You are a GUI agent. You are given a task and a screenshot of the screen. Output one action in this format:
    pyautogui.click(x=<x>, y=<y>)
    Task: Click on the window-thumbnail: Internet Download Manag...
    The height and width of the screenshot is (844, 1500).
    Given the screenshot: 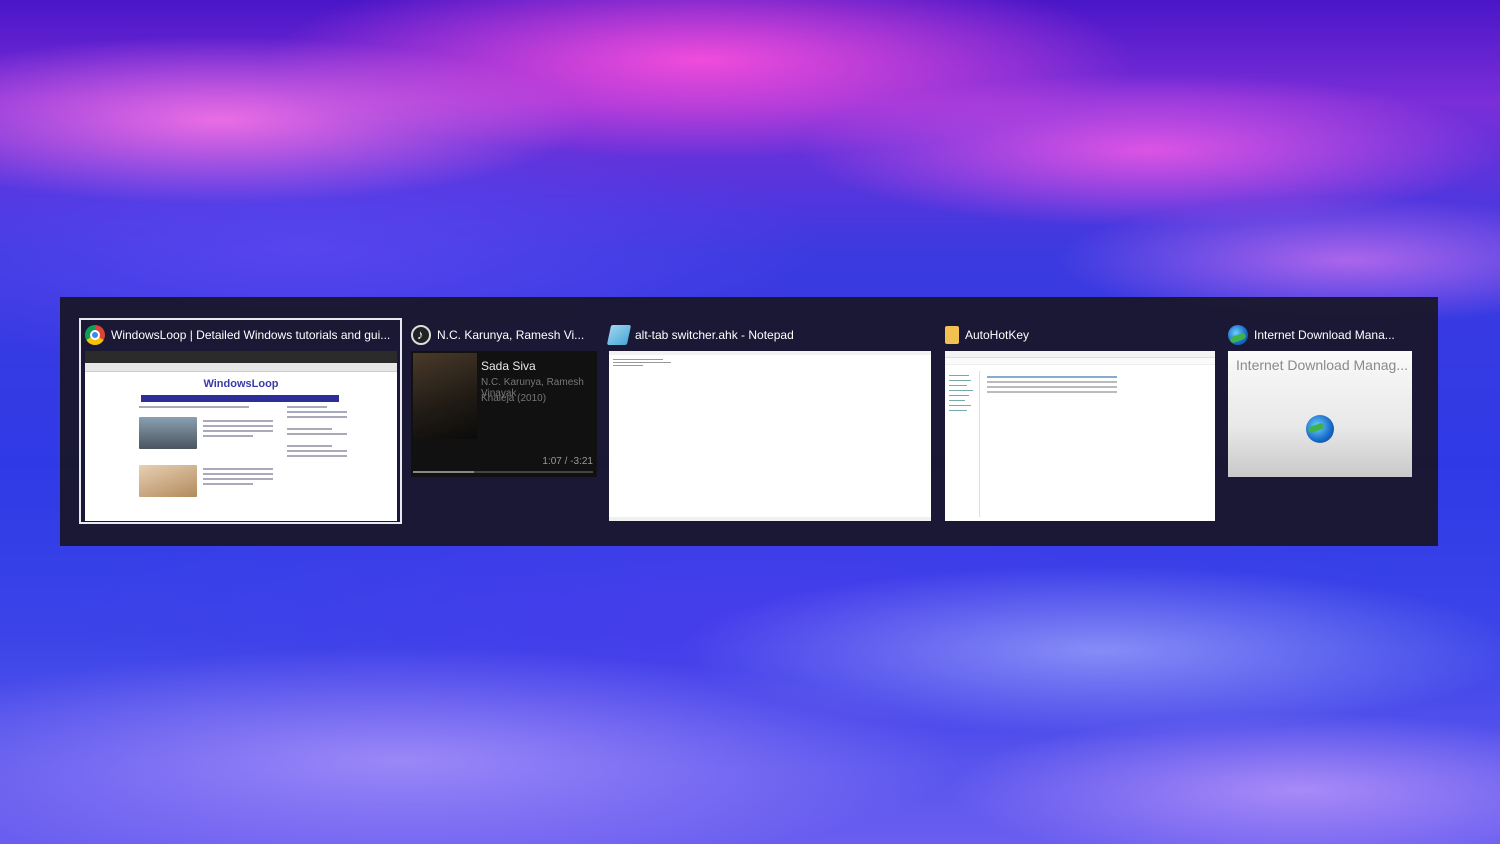 What is the action you would take?
    pyautogui.click(x=1320, y=414)
    